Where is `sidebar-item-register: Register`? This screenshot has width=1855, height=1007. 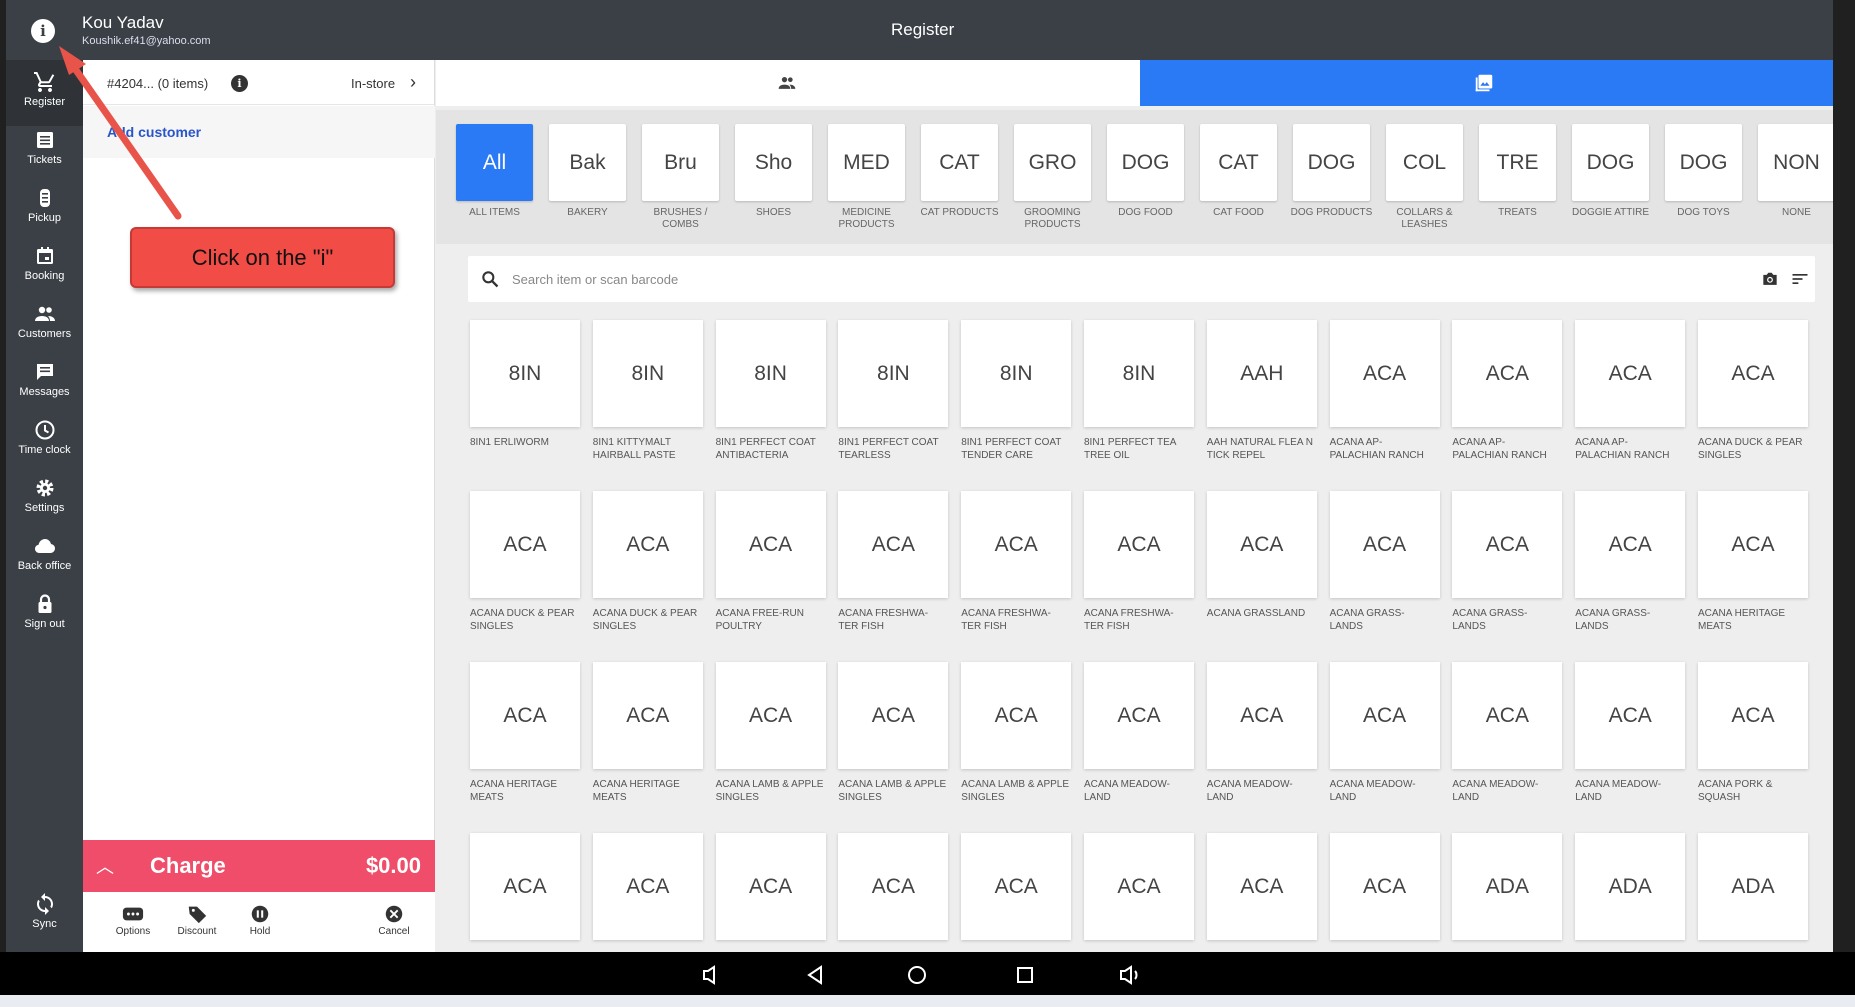 sidebar-item-register: Register is located at coordinates (44, 93).